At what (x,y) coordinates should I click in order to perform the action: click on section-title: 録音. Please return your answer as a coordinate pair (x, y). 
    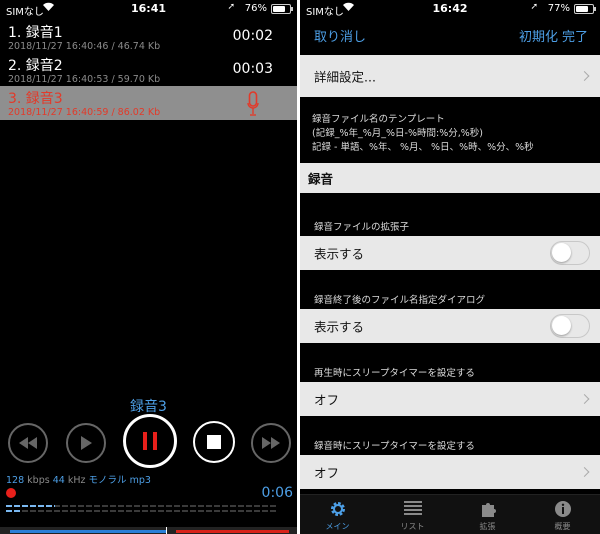
    Looking at the image, I should click on (321, 179).